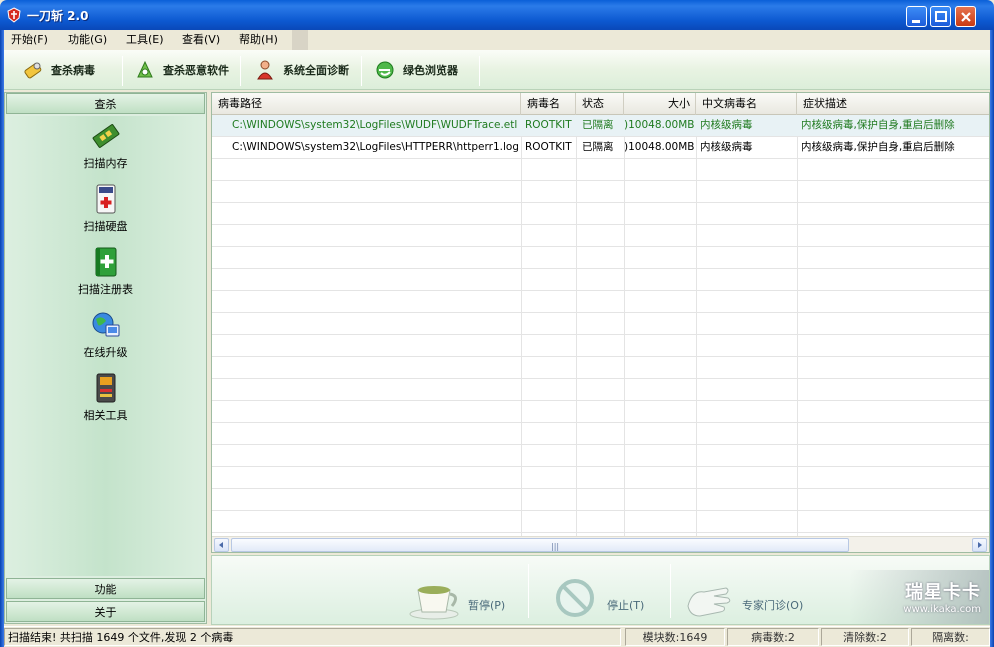  I want to click on stop-button: 停止(T), so click(595, 591).